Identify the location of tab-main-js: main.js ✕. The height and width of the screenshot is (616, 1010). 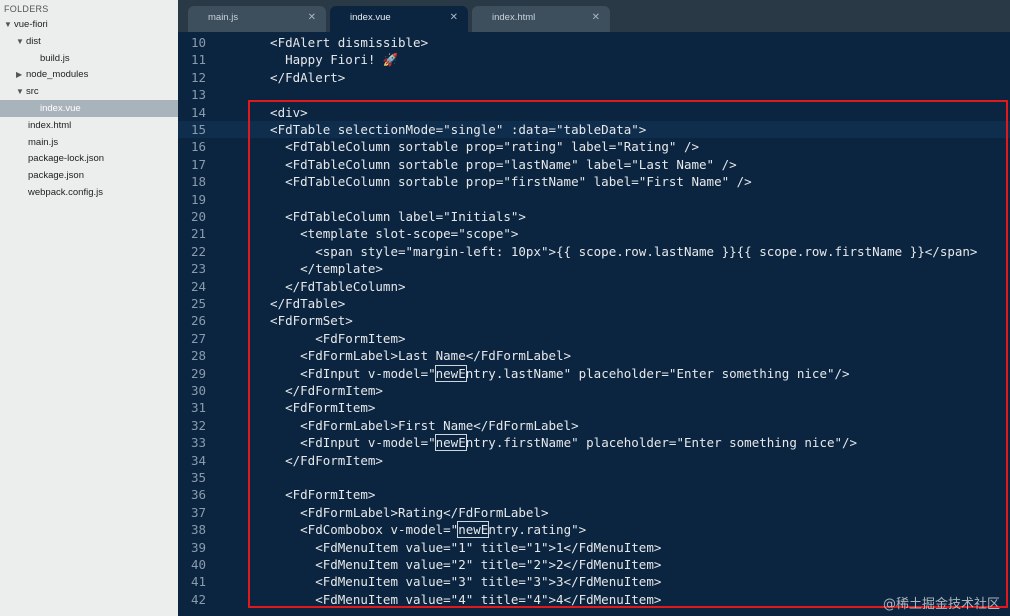
(257, 19).